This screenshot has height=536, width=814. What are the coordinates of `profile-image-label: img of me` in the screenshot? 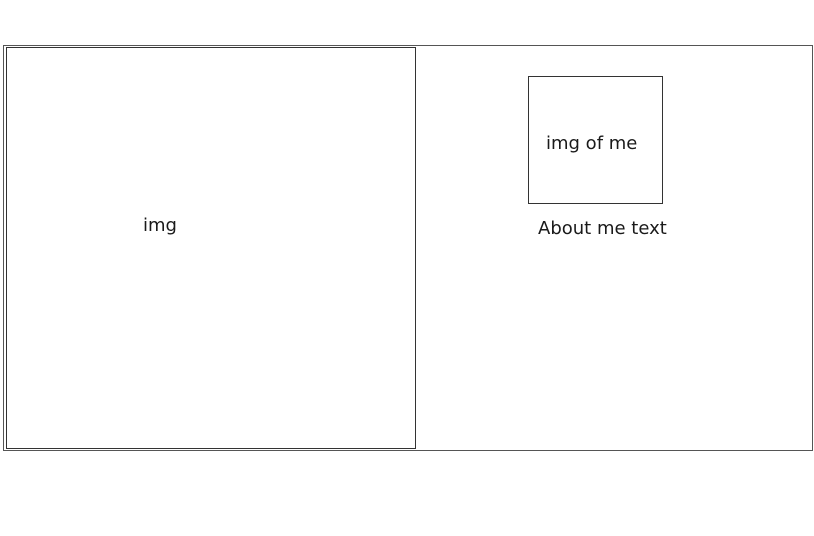 It's located at (592, 143).